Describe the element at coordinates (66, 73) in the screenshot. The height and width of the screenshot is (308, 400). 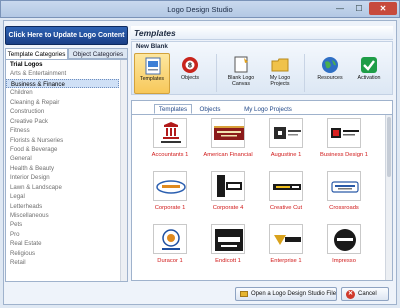
I see `category-item: Arts & Entertainment` at that location.